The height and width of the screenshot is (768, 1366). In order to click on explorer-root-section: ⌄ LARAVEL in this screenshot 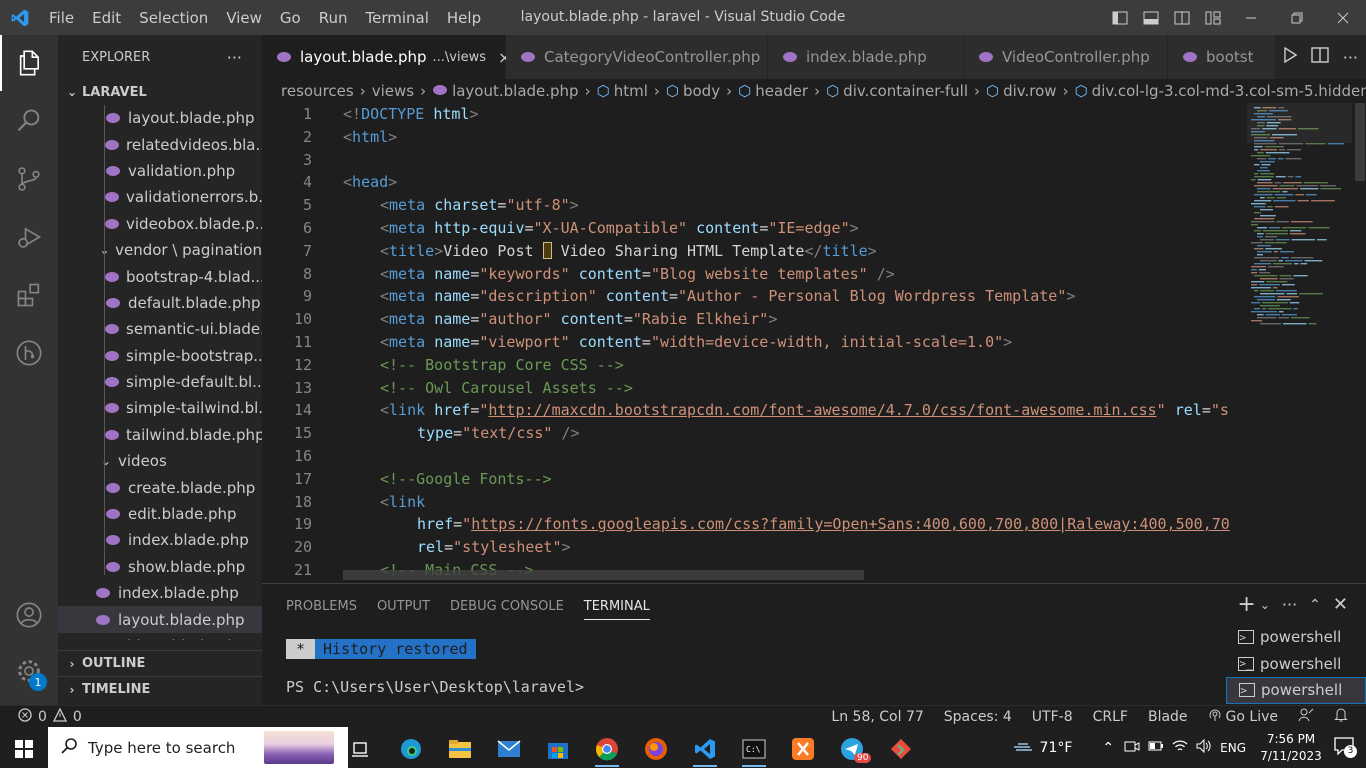, I will do `click(160, 92)`.